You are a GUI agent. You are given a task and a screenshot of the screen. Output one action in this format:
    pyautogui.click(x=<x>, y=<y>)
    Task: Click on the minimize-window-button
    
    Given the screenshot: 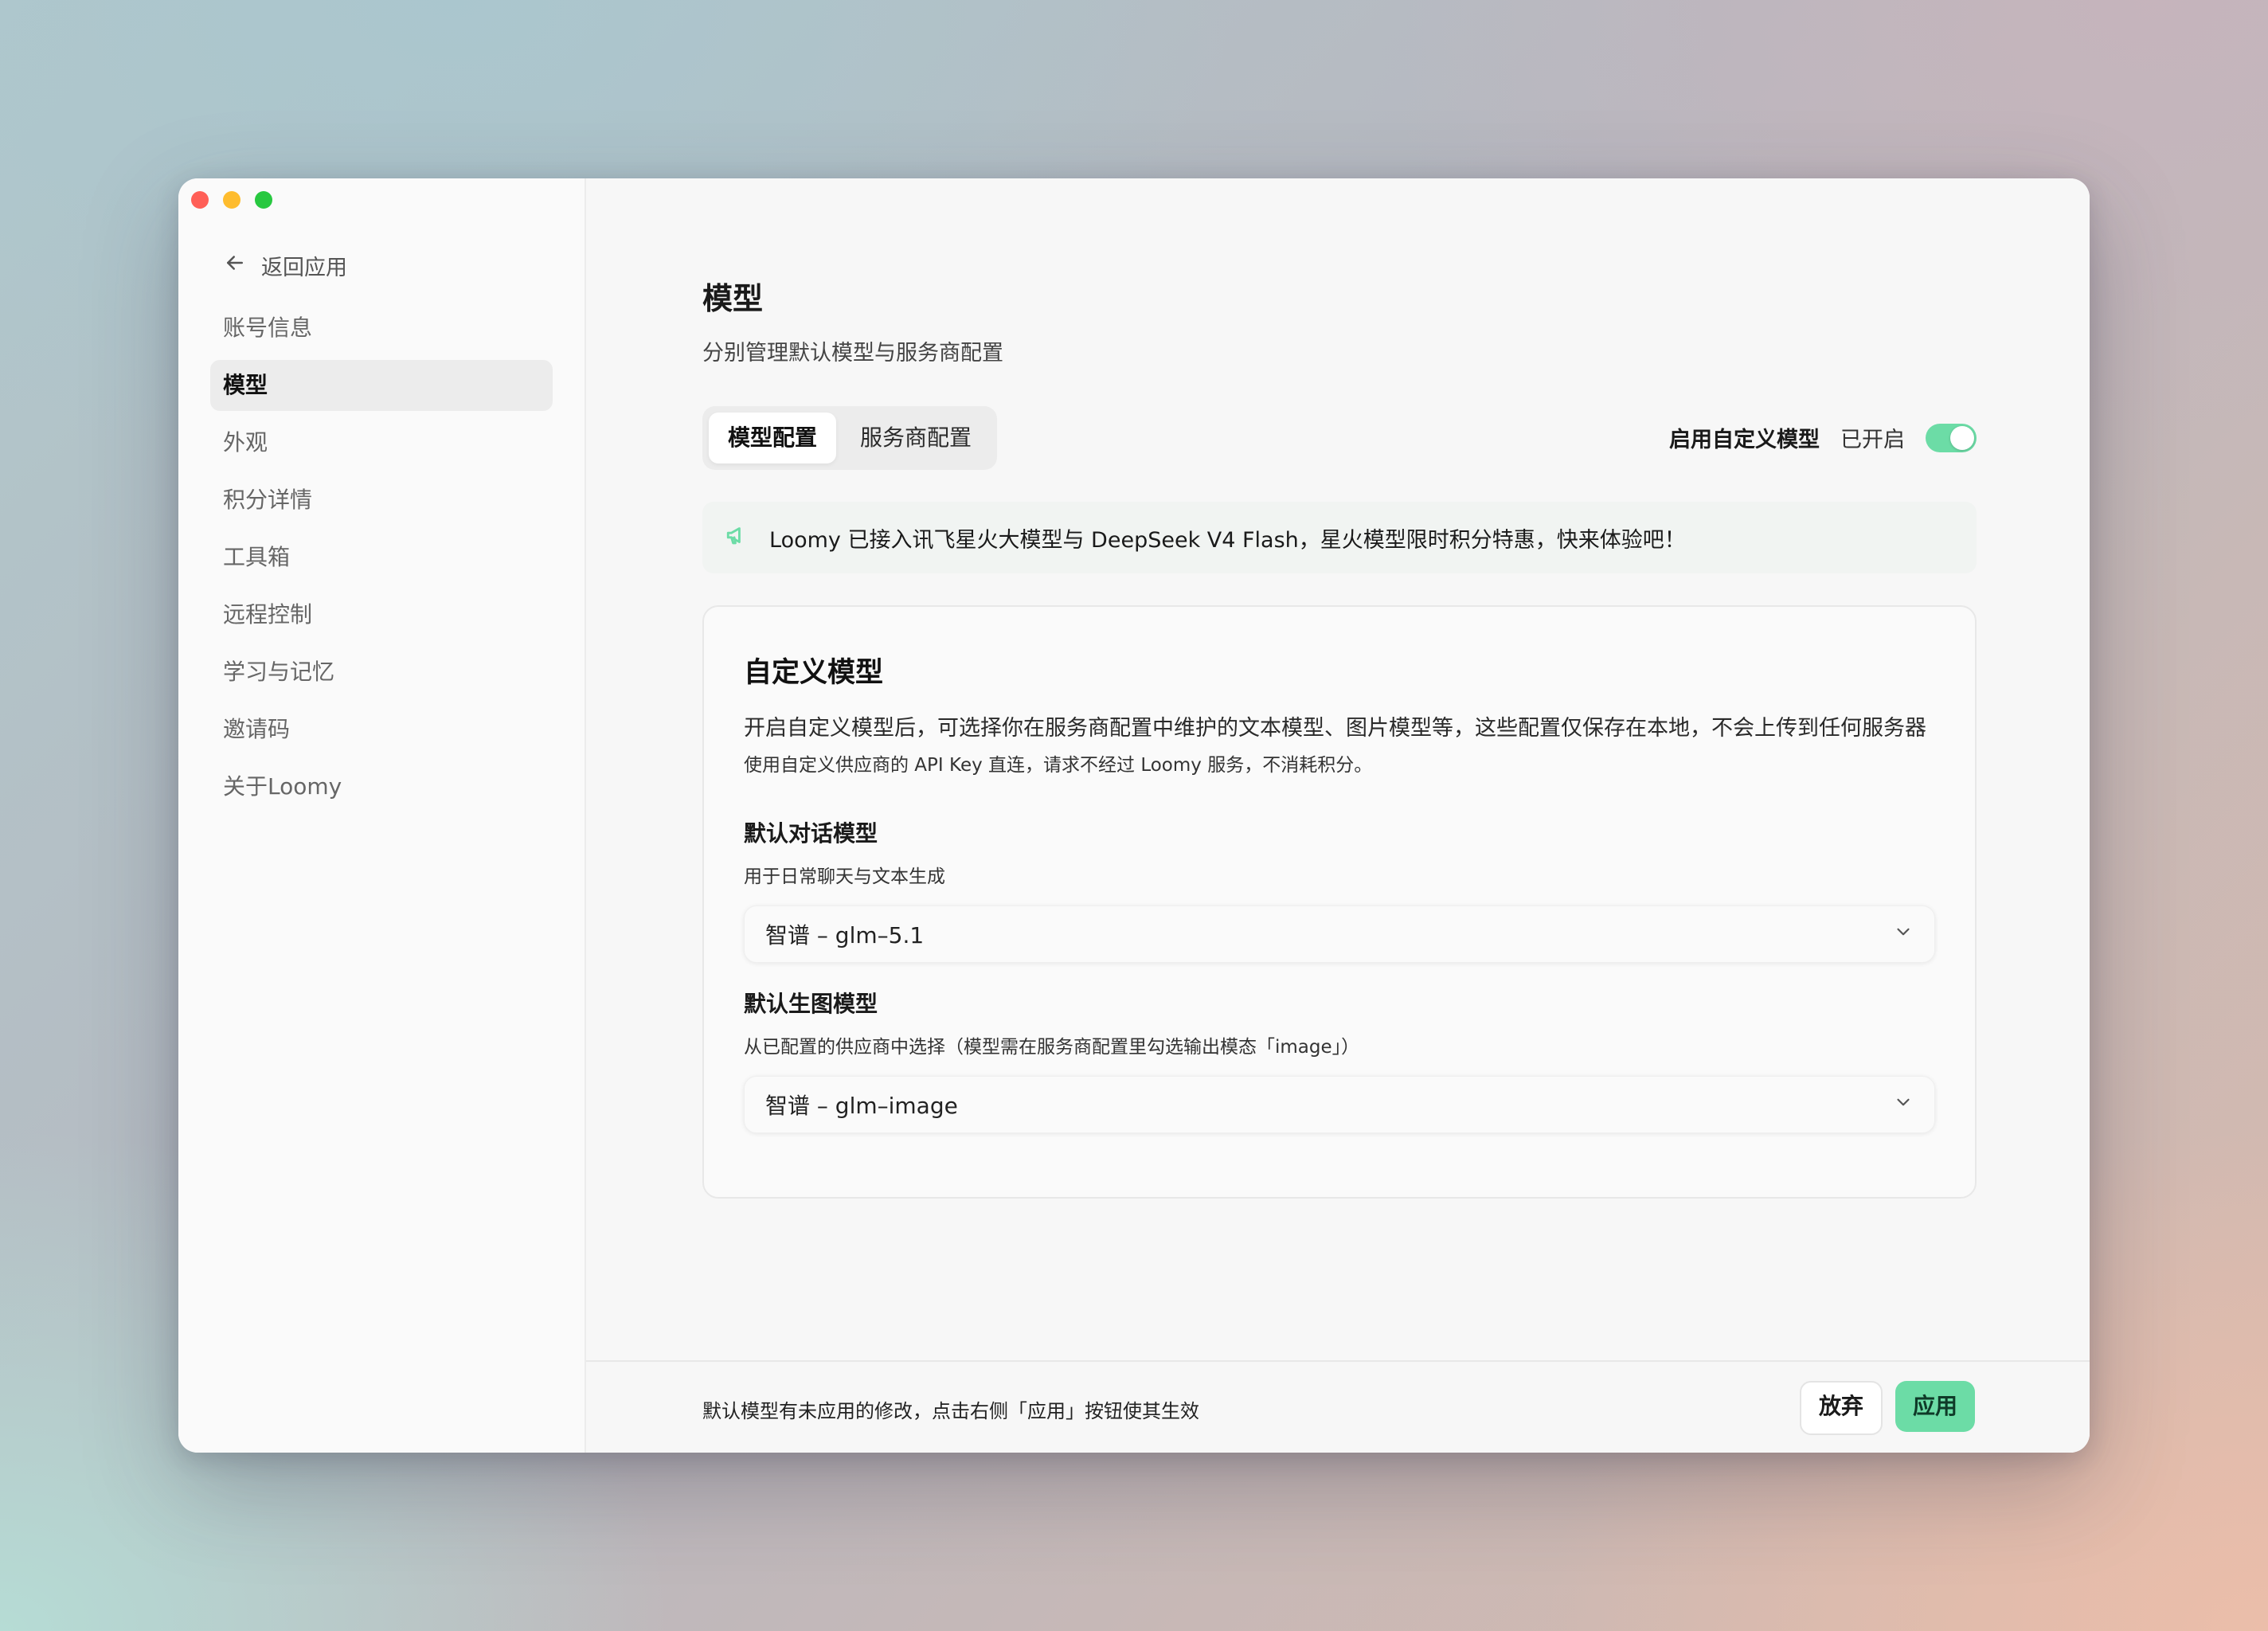 What is the action you would take?
    pyautogui.click(x=231, y=200)
    